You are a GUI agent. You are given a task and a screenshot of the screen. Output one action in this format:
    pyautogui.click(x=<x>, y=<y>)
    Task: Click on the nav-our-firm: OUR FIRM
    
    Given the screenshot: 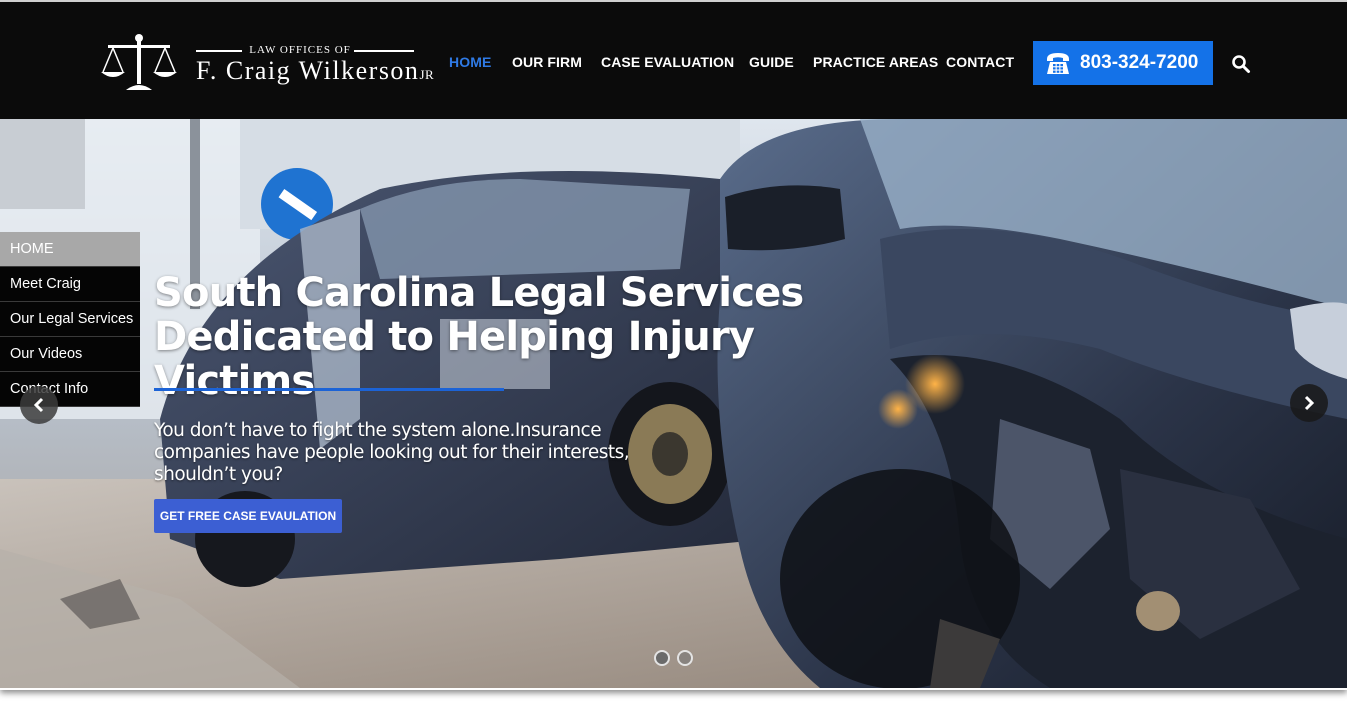 What is the action you would take?
    pyautogui.click(x=547, y=62)
    